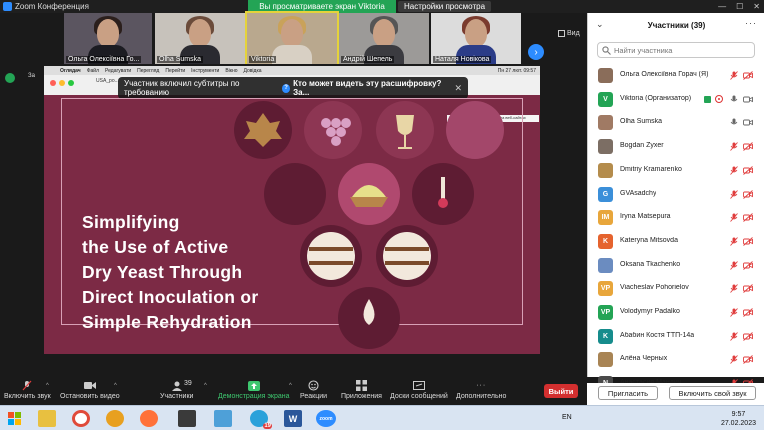  Describe the element at coordinates (481, 385) in the screenshot. I see `more-icon: ···` at that location.